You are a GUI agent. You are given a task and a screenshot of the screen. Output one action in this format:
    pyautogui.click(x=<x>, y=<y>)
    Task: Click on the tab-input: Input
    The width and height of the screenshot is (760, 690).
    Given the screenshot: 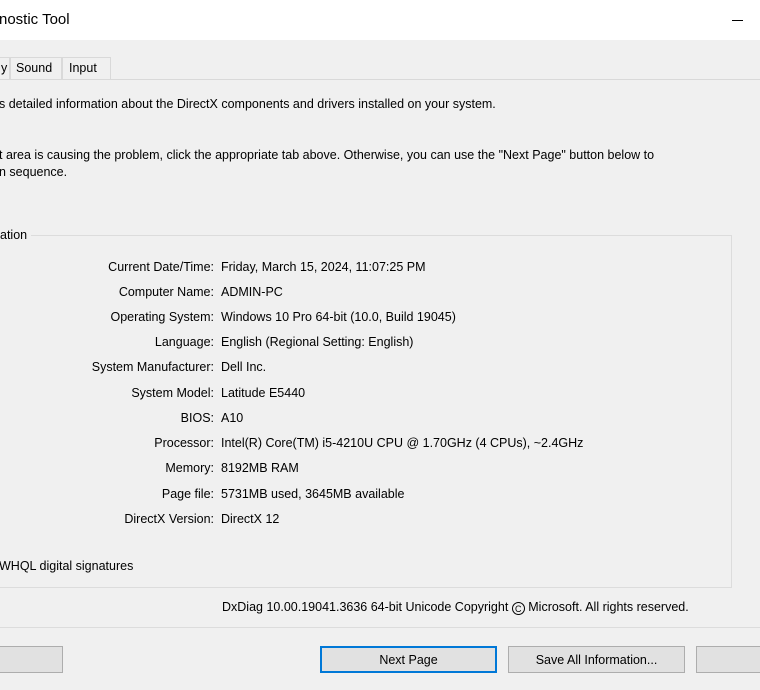 What is the action you would take?
    pyautogui.click(x=86, y=68)
    